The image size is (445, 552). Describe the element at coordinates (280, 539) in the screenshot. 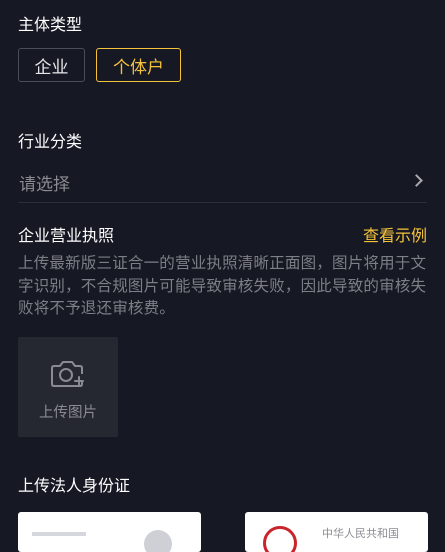

I see `national-emblem-icon` at that location.